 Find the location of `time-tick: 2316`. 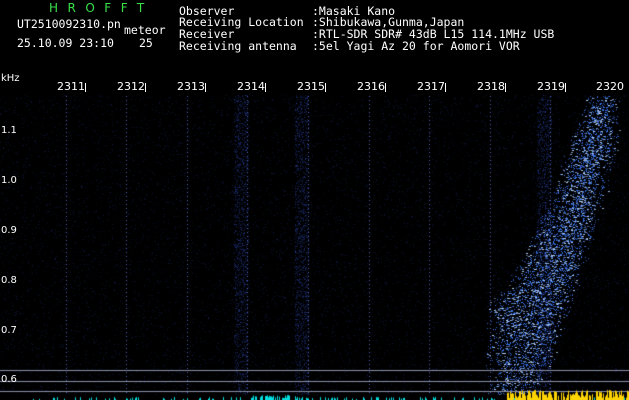

time-tick: 2316 is located at coordinates (371, 86).